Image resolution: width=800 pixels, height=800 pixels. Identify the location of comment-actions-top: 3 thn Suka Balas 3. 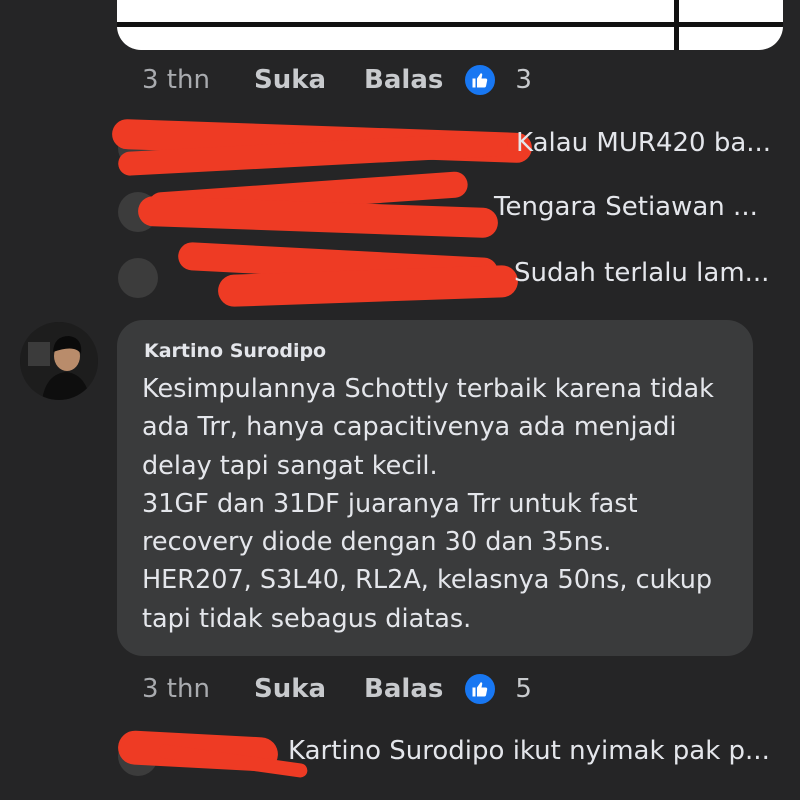
(337, 80).